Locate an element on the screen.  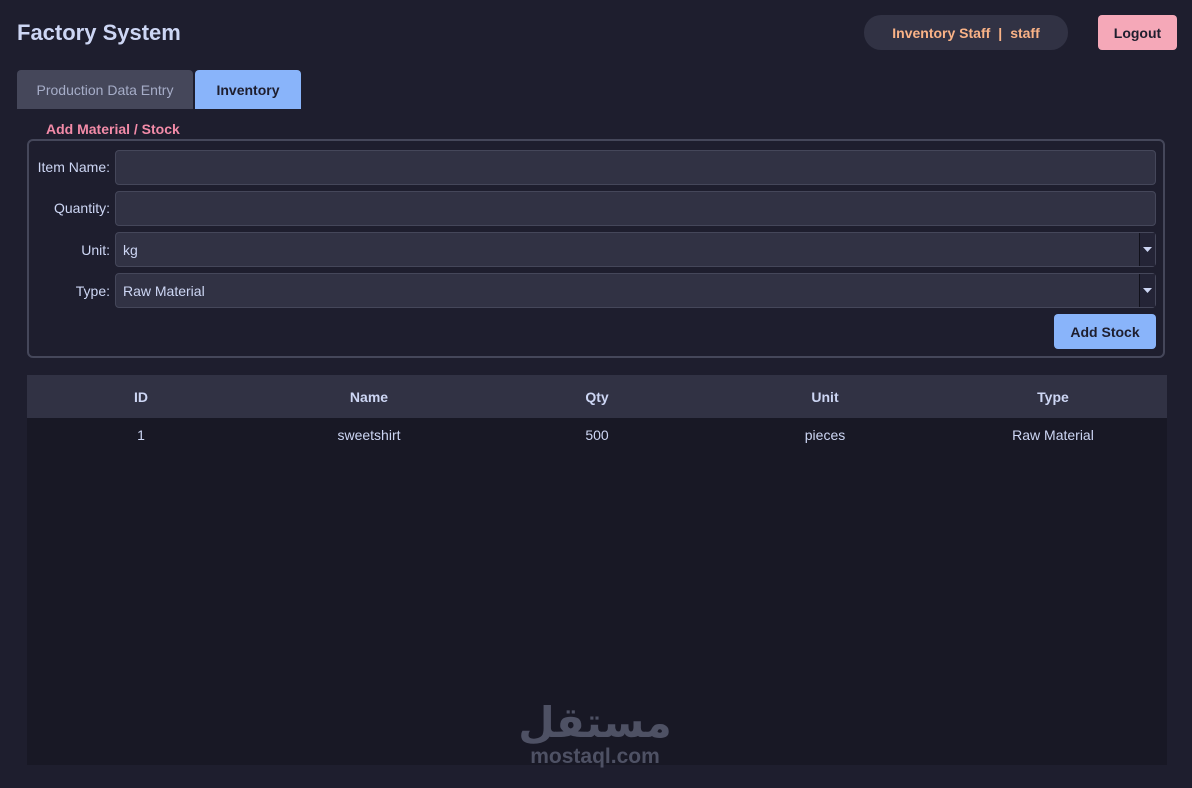
column-header-unit: Unit is located at coordinates (825, 396).